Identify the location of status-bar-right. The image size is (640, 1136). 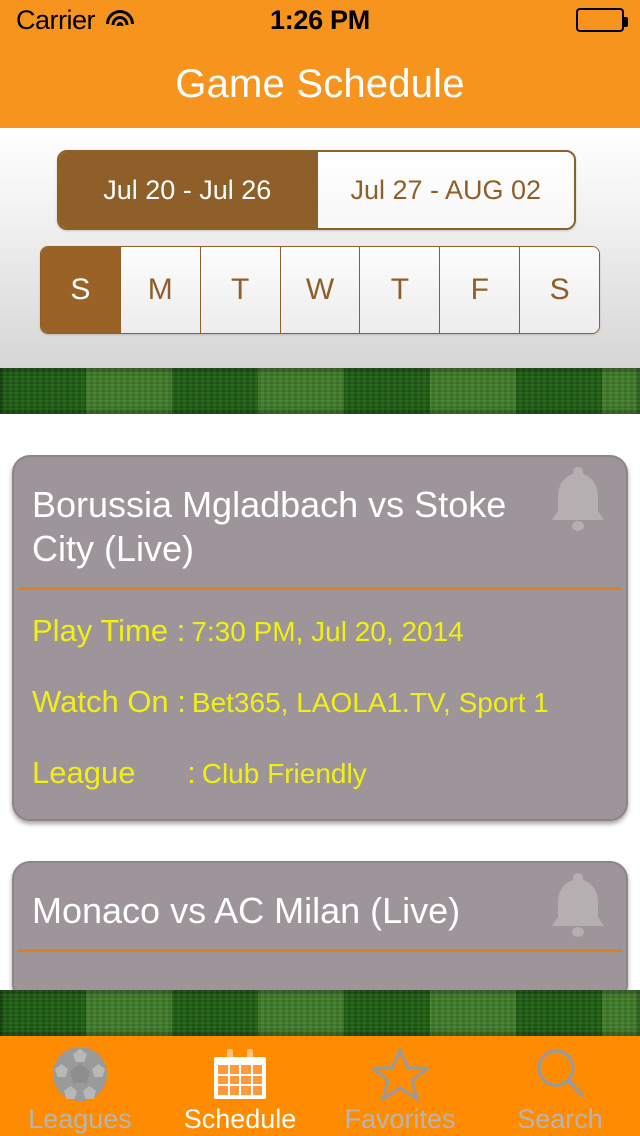
(602, 20).